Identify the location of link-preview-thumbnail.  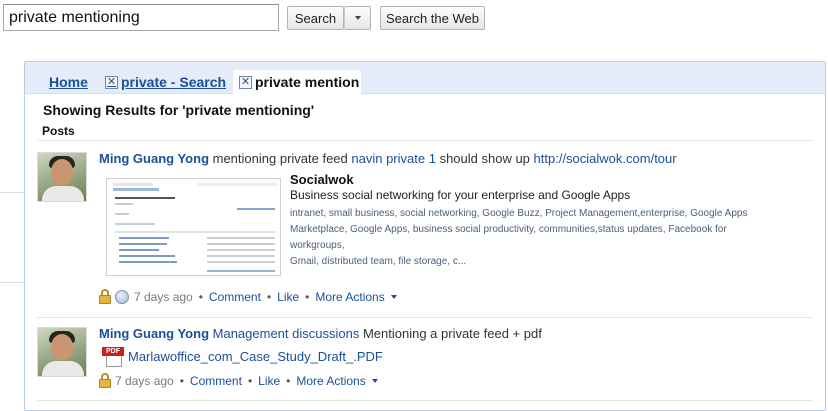
(193, 227).